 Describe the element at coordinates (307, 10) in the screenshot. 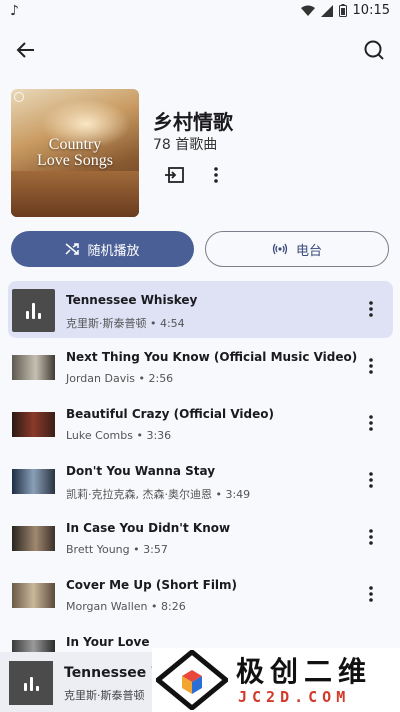

I see `wifi-icon` at that location.